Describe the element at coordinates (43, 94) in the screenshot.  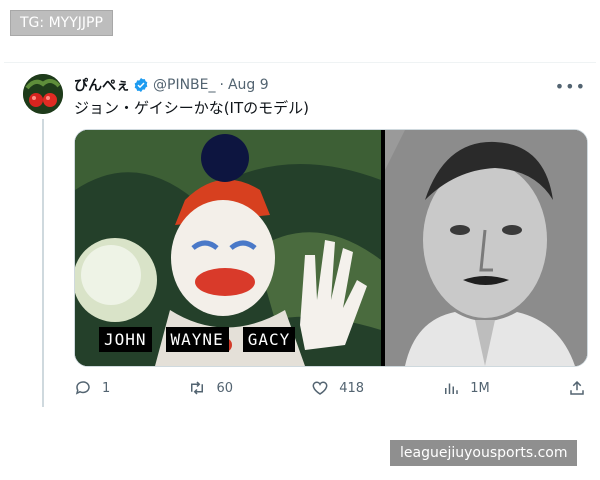
I see `avatar` at that location.